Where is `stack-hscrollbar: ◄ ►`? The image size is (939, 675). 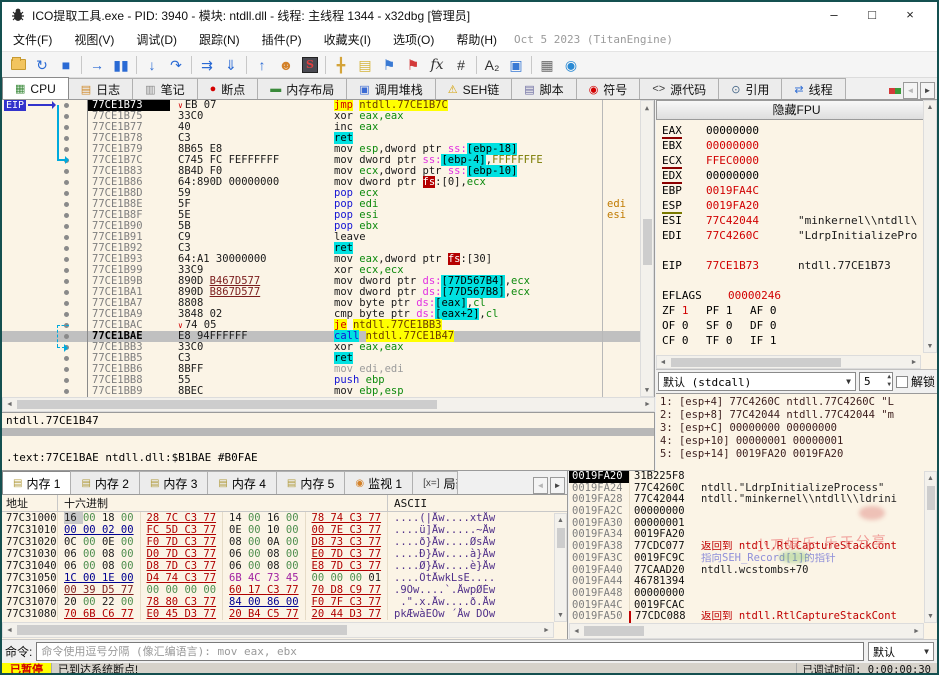 stack-hscrollbar: ◄ ► is located at coordinates (746, 631).